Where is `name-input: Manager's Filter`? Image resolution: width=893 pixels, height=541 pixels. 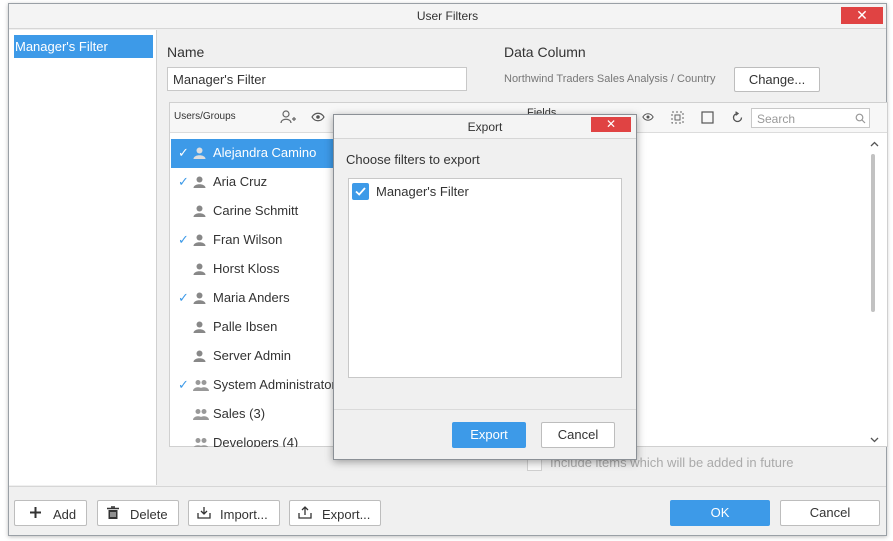 name-input: Manager's Filter is located at coordinates (317, 79).